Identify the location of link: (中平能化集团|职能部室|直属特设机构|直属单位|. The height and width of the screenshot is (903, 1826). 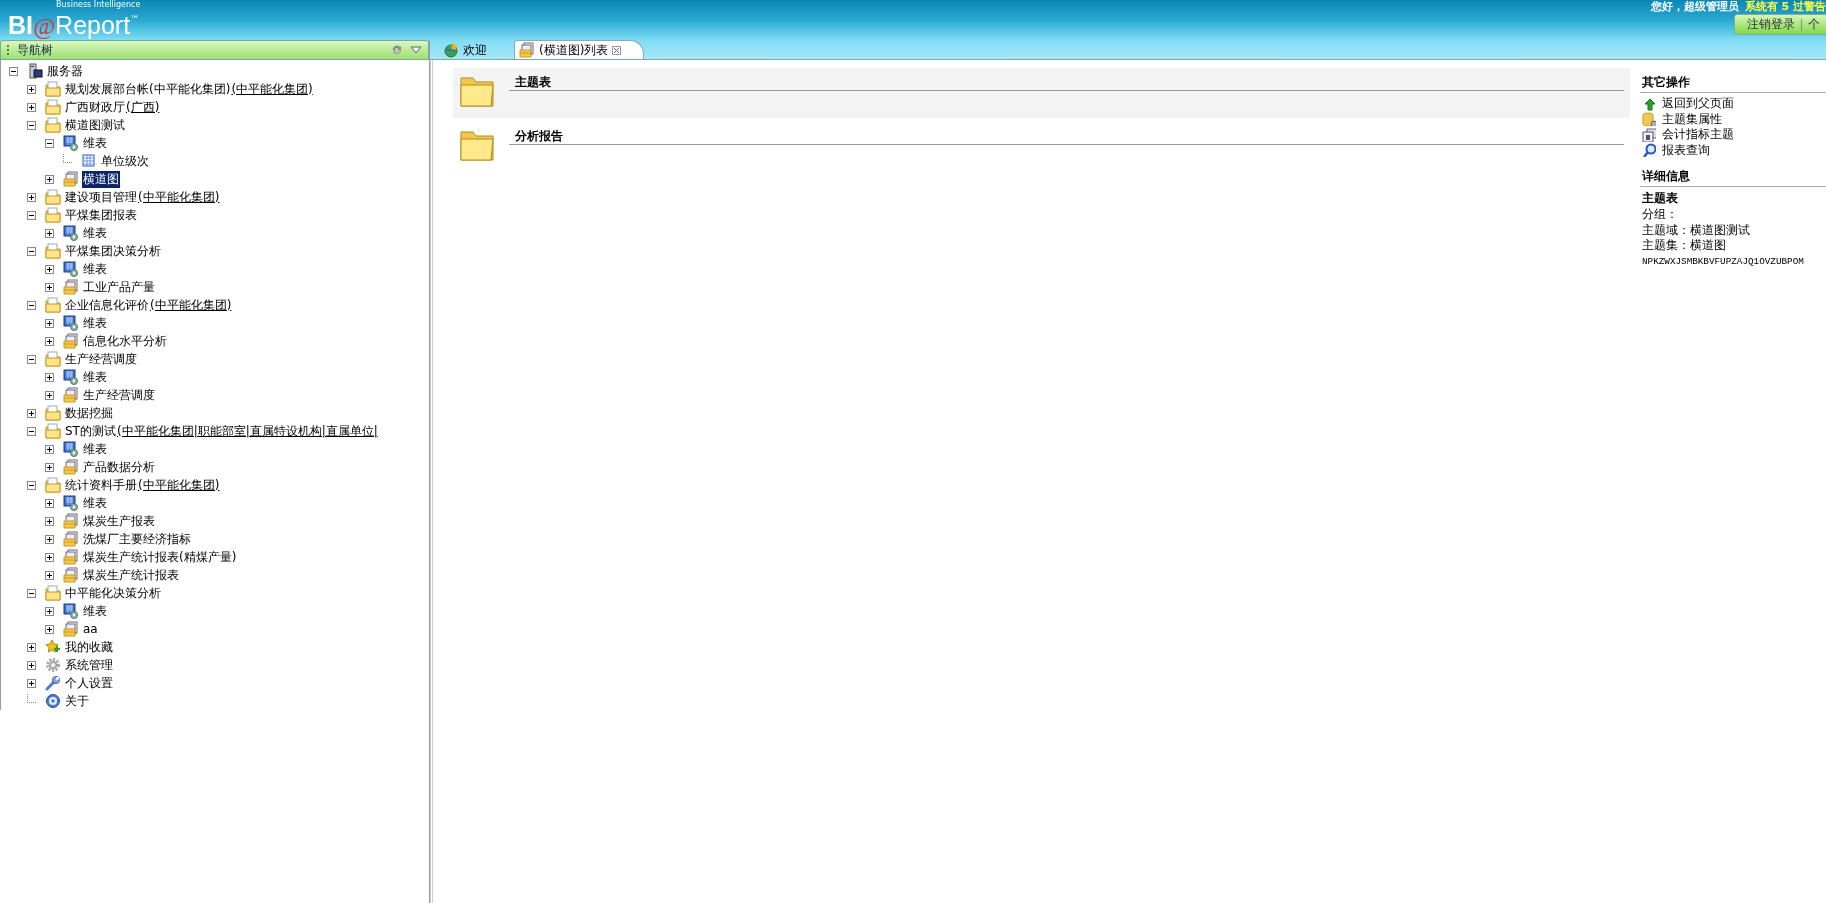
(247, 431).